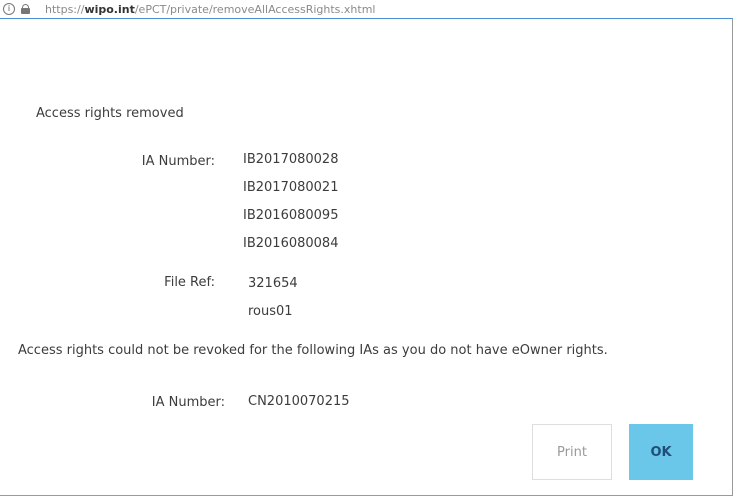 The height and width of the screenshot is (496, 733). I want to click on ia-number-item: IB2016080095, so click(291, 215).